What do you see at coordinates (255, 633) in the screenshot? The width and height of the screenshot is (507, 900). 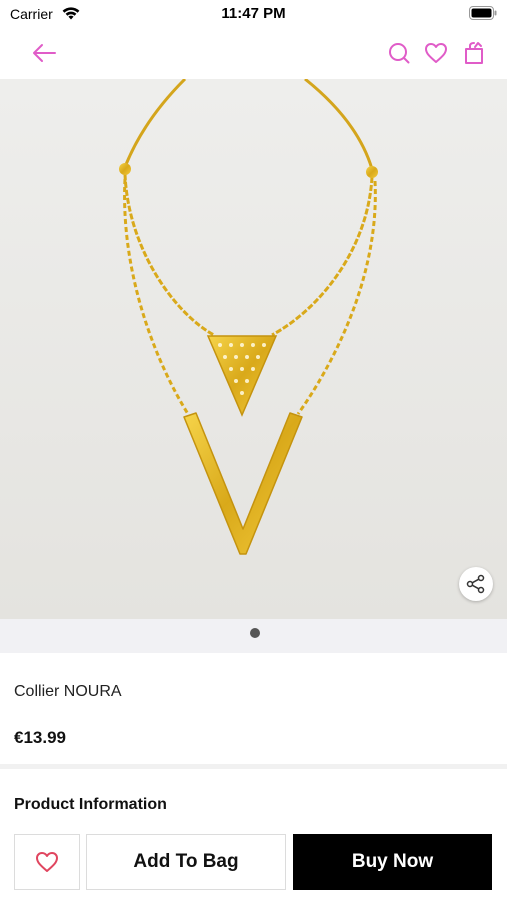 I see `pager-dot-active` at bounding box center [255, 633].